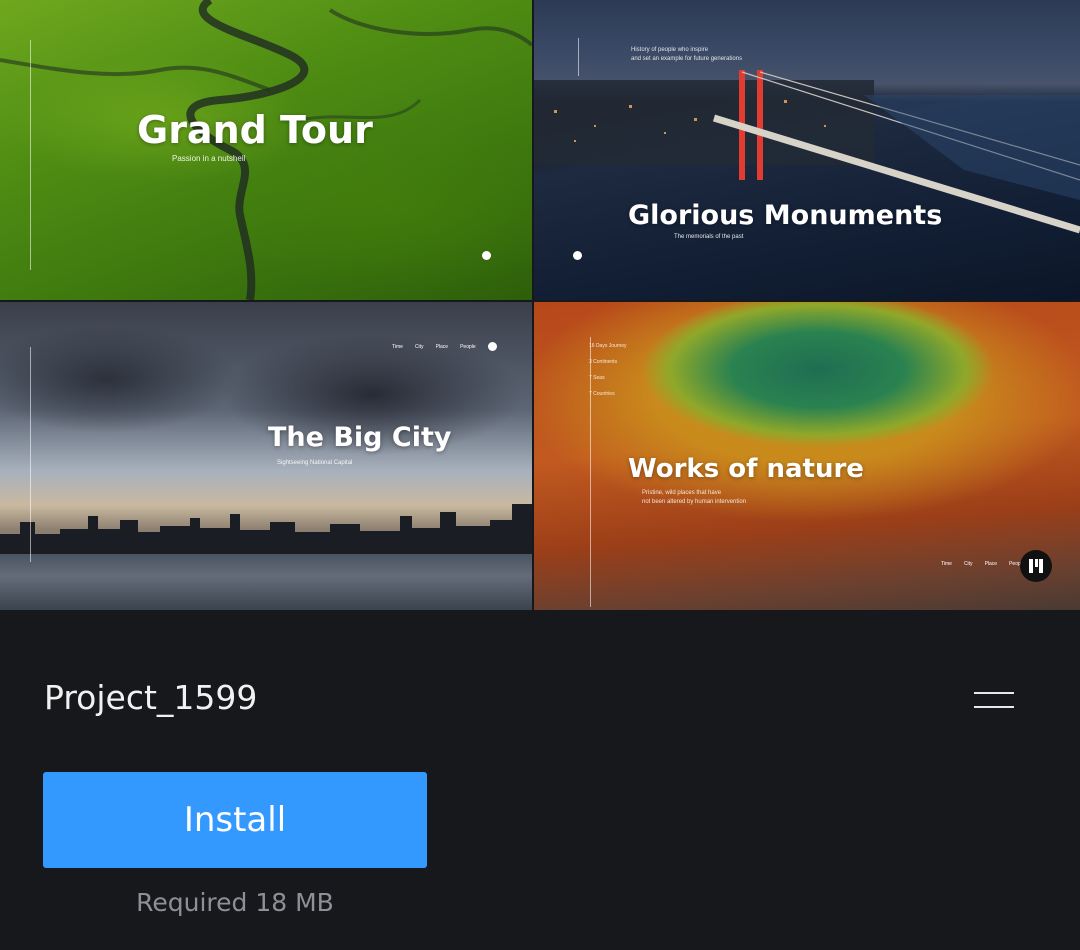 This screenshot has width=1080, height=950. I want to click on slide-subtitle: The memorials of the past, so click(709, 237).